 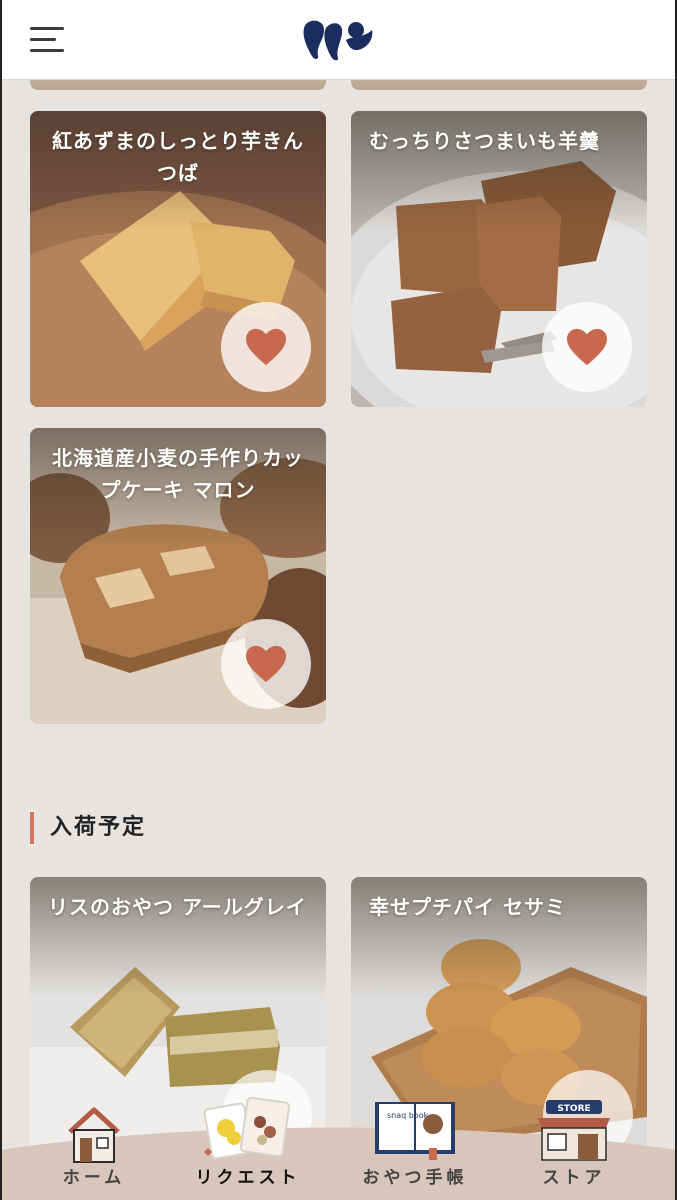 I want to click on nav-label-snack-book: おやつ手帳, so click(x=415, y=1178).